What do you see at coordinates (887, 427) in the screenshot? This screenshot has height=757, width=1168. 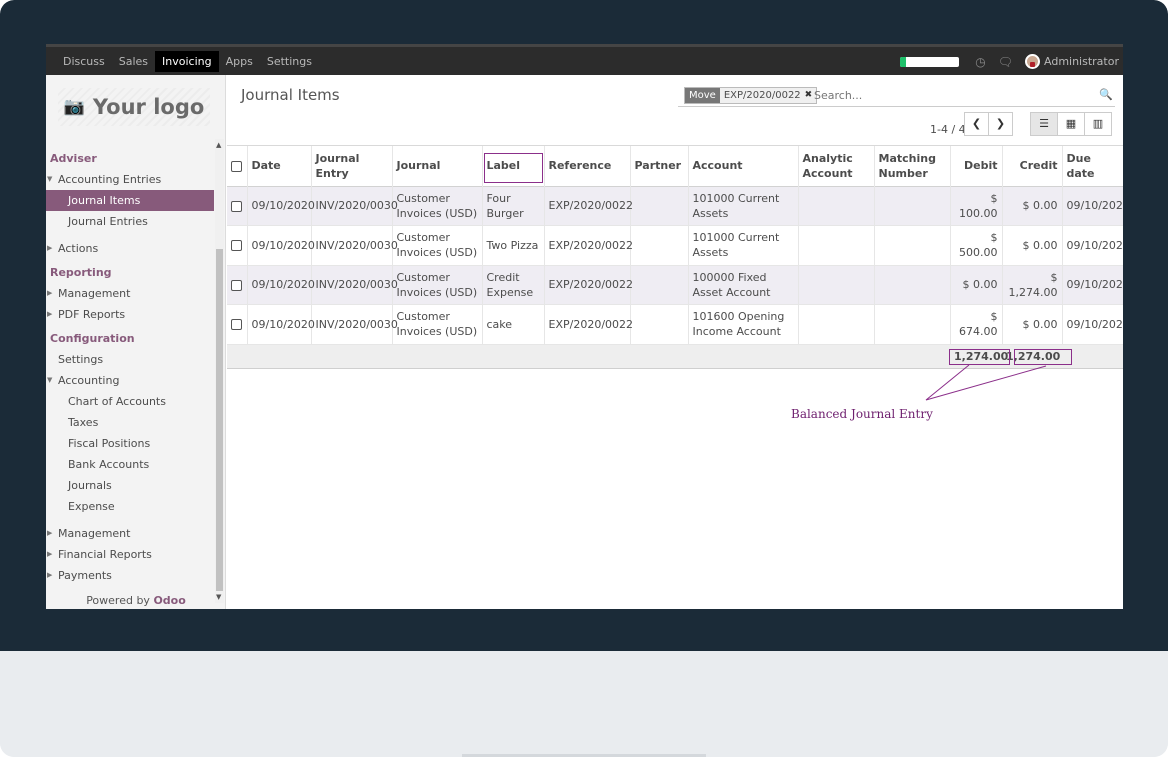 I see `annotation-balanced-entry: Balanced Journal Entry` at bounding box center [887, 427].